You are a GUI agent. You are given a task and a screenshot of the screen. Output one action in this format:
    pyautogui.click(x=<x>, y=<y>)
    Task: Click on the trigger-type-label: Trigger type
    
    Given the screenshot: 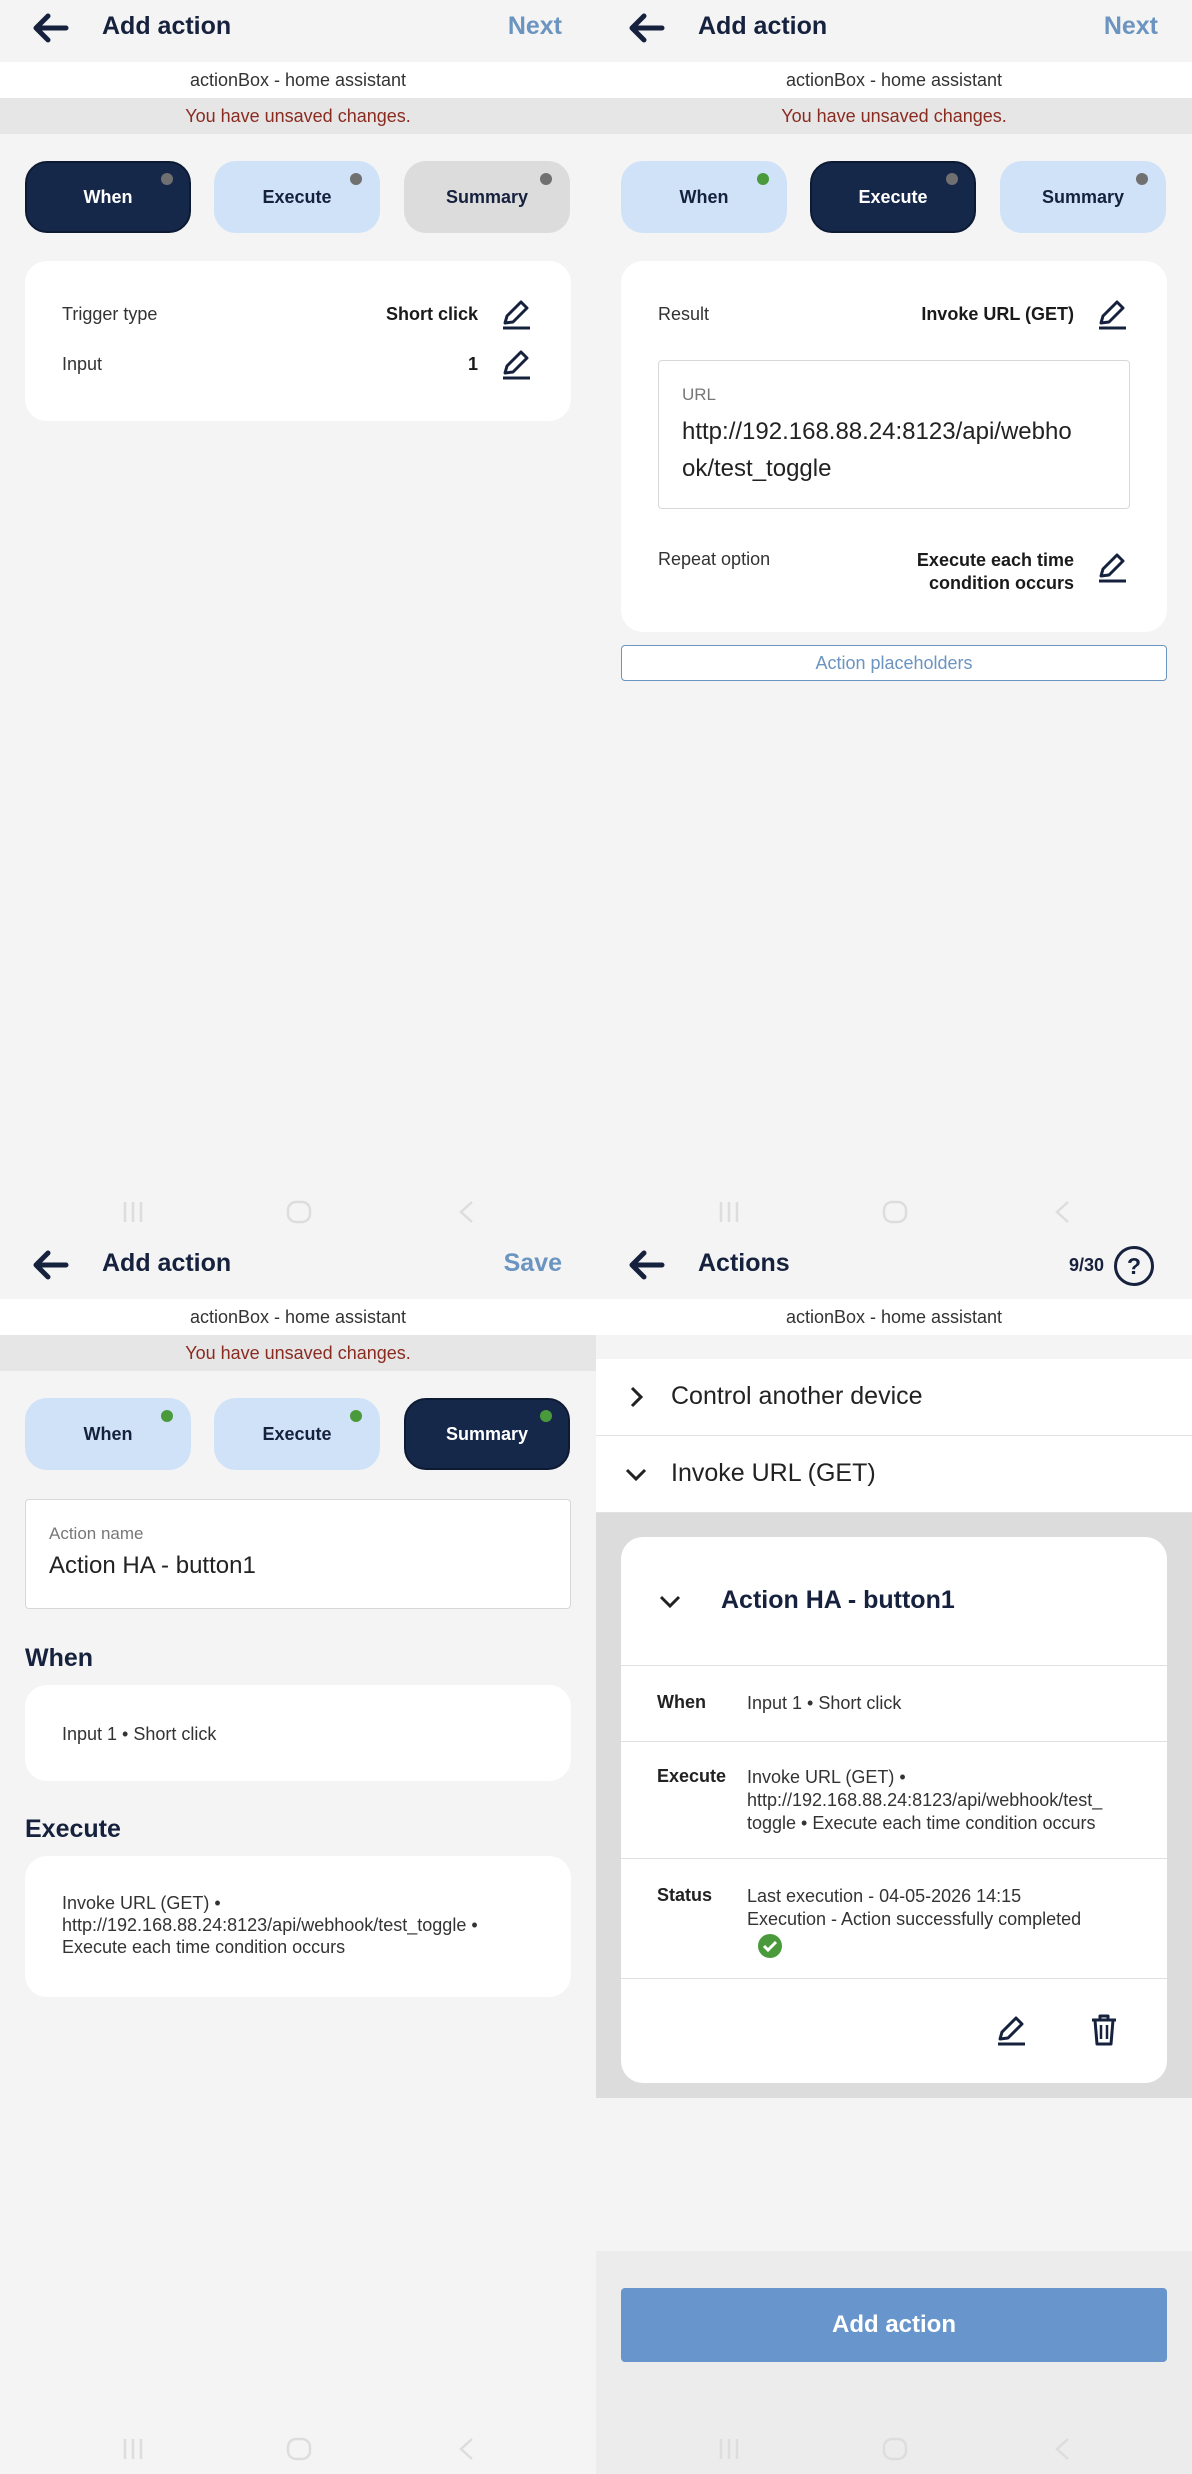 What is the action you would take?
    pyautogui.click(x=110, y=314)
    